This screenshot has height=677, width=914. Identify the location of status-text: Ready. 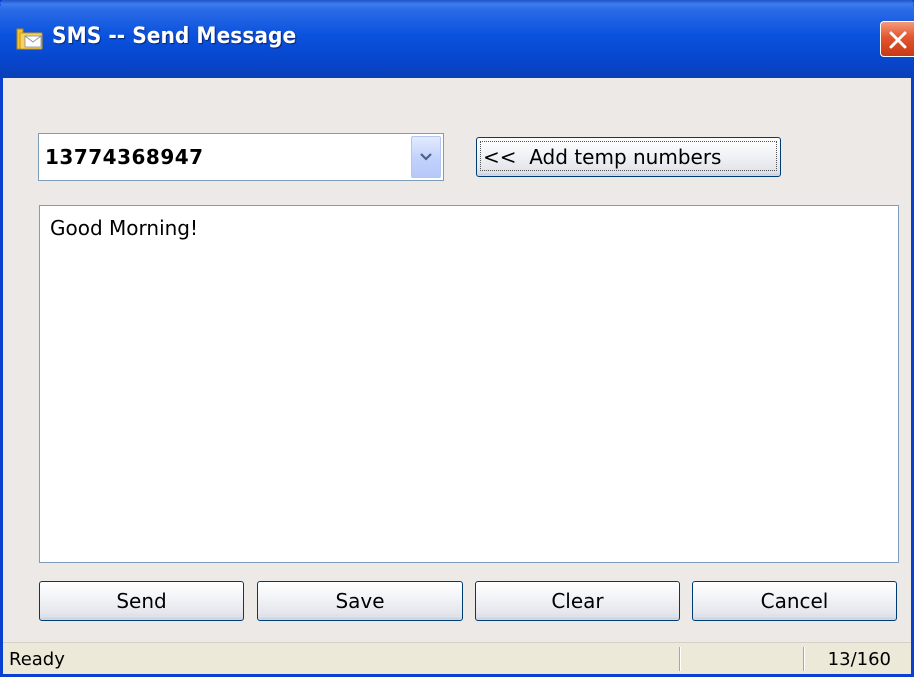
(37, 659).